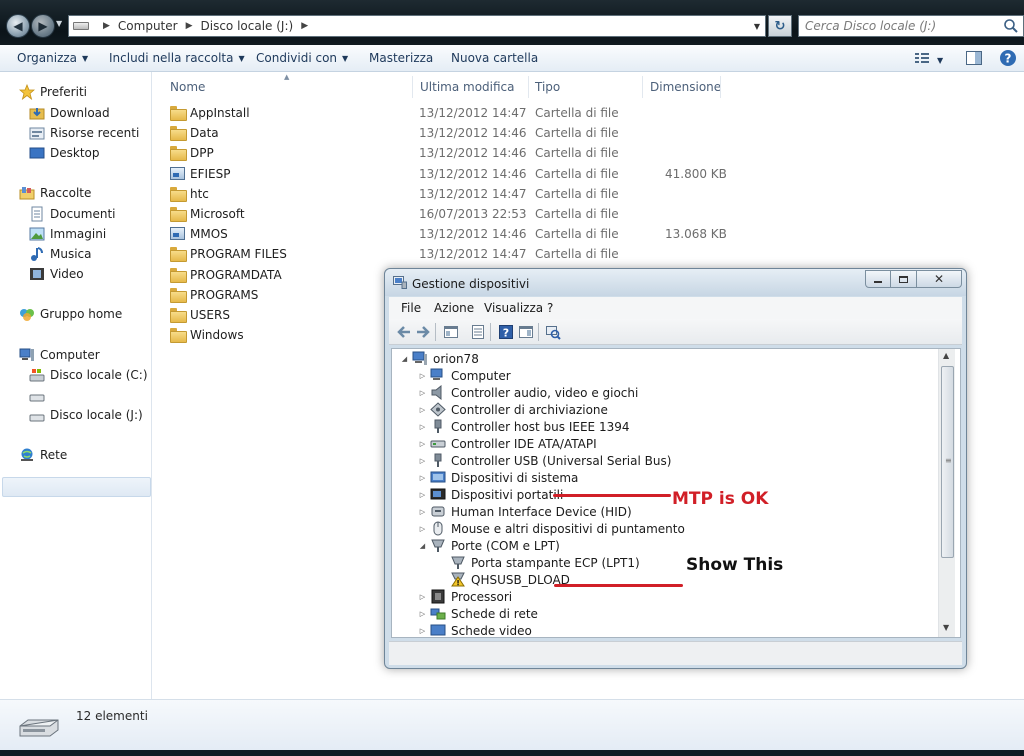  I want to click on menu-action: Azione, so click(454, 308).